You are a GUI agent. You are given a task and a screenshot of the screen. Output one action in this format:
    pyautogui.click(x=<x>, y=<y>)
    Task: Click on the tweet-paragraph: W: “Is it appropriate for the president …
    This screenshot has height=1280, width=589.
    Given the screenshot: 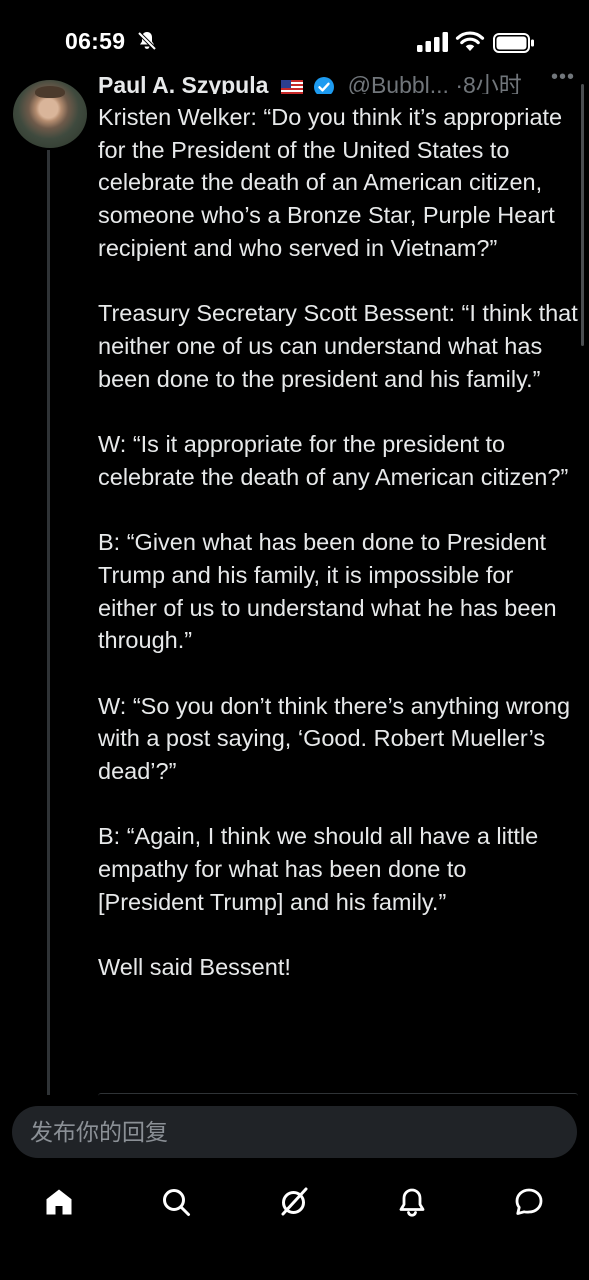 What is the action you would take?
    pyautogui.click(x=333, y=460)
    